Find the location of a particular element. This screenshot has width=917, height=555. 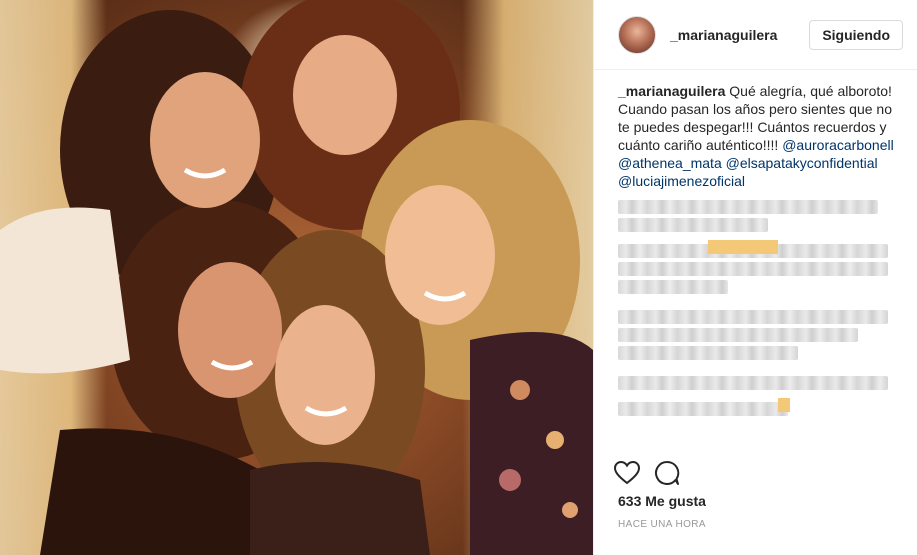

likes-count: 633 Me gusta is located at coordinates (662, 501).